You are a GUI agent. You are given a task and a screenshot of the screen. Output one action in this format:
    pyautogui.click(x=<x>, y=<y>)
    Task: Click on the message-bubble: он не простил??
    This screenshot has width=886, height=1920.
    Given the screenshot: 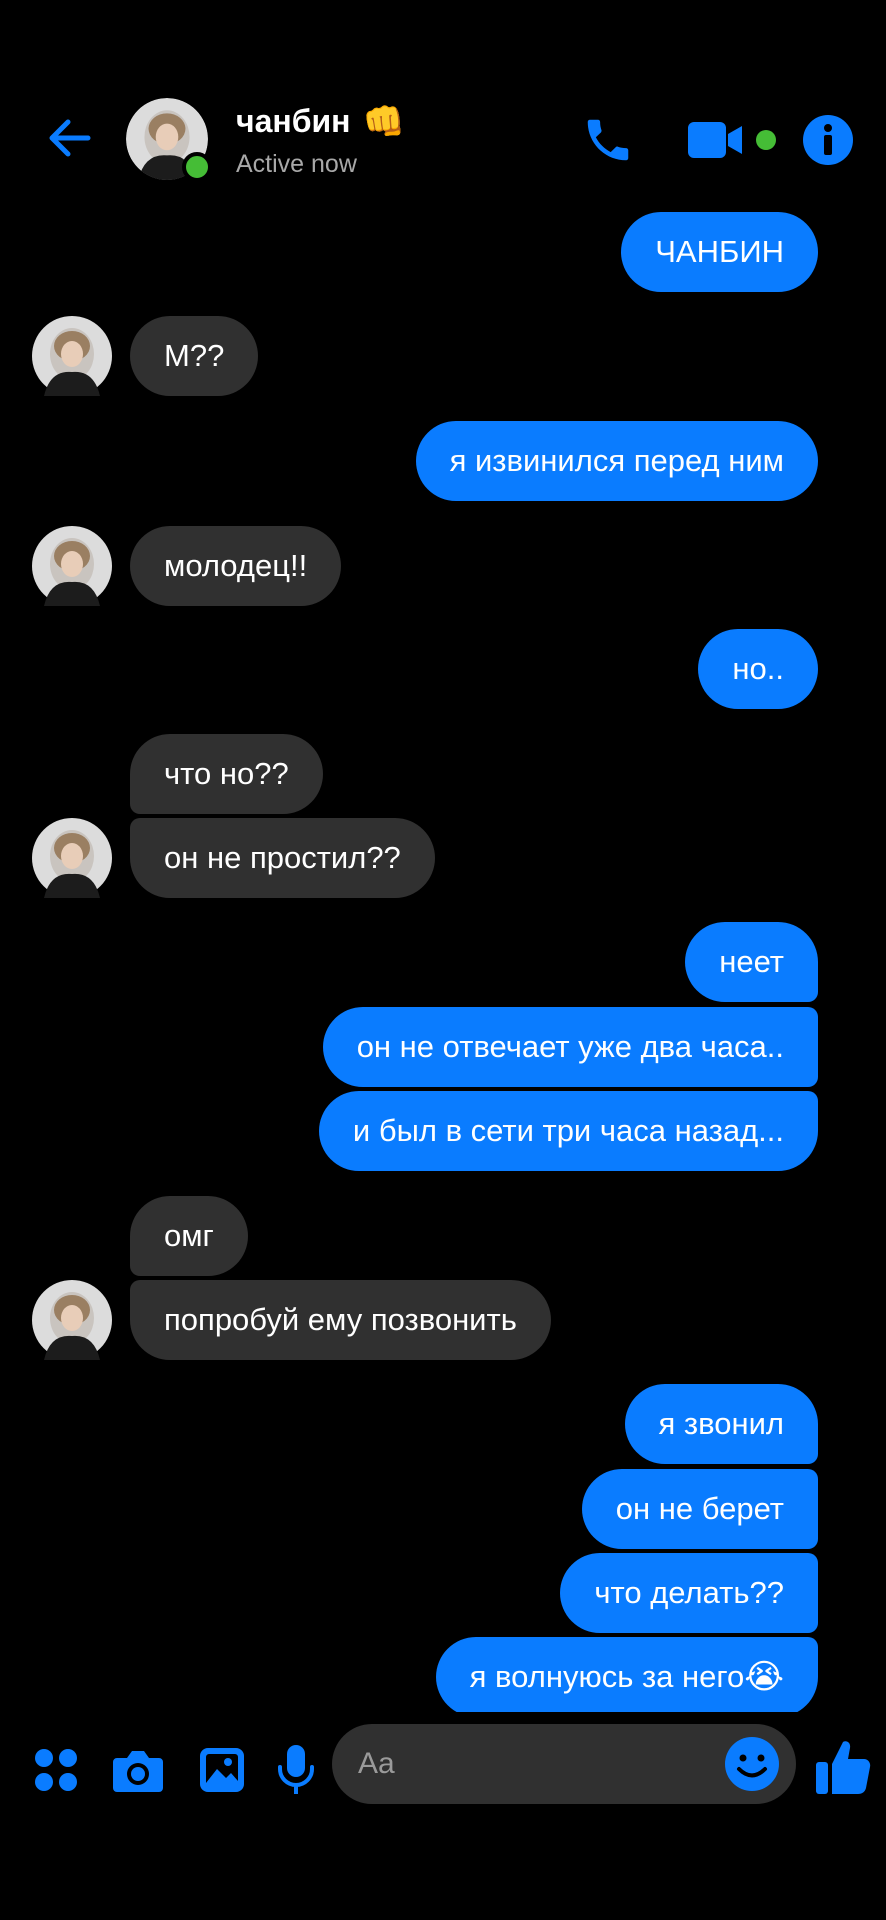 What is the action you would take?
    pyautogui.click(x=282, y=858)
    